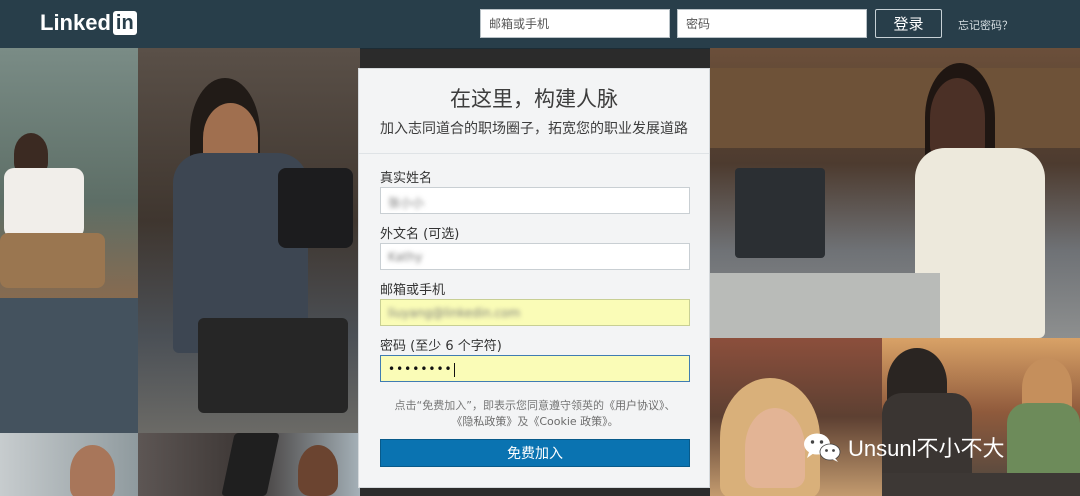 This screenshot has height=496, width=1080. What do you see at coordinates (249, 464) in the screenshot?
I see `background-photo-skateboard` at bounding box center [249, 464].